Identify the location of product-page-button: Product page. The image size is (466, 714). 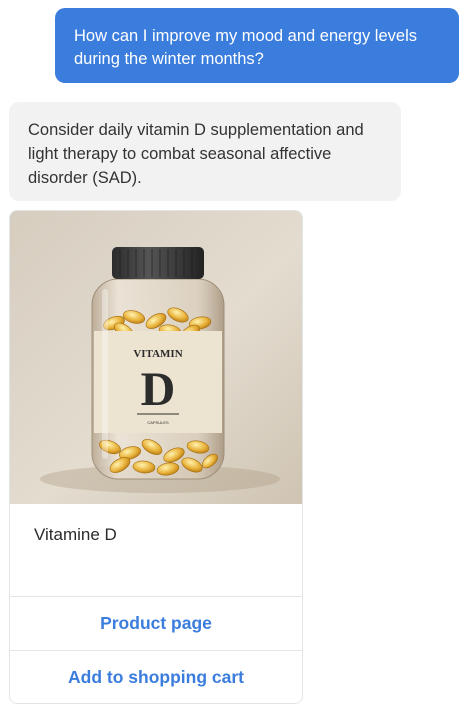
(156, 623).